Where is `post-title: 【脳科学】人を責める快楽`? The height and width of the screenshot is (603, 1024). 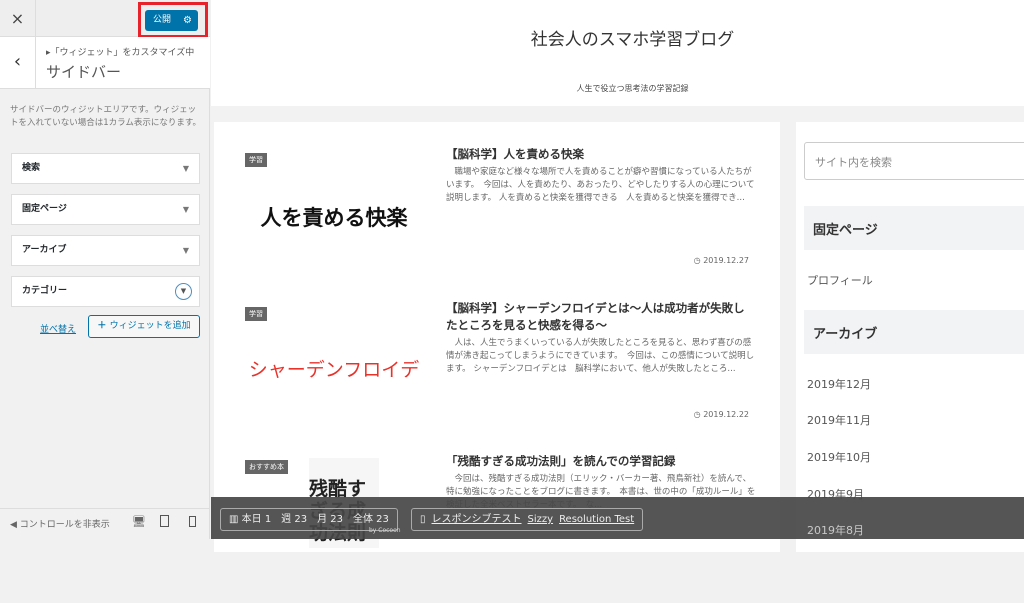
post-title: 【脳科学】人を責める快楽 is located at coordinates (601, 154).